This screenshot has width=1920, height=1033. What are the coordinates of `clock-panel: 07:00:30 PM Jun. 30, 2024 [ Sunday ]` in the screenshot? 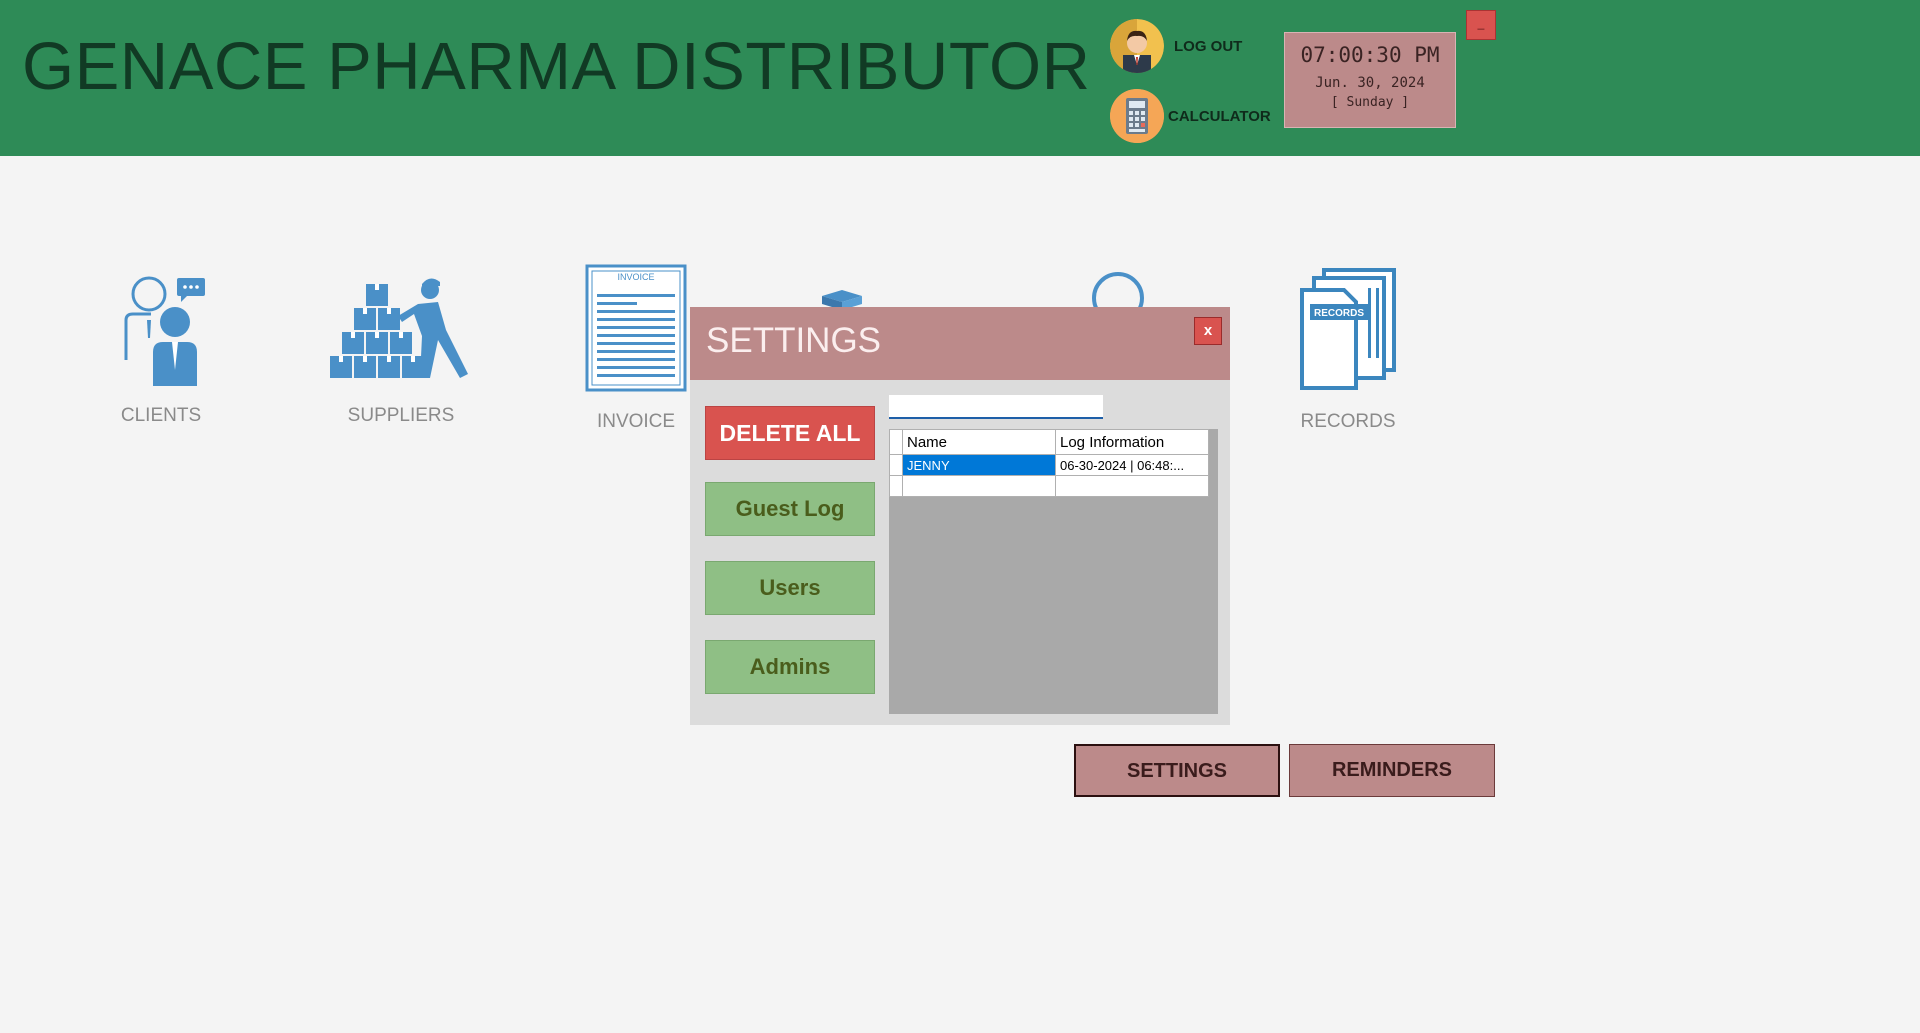 It's located at (1370, 80).